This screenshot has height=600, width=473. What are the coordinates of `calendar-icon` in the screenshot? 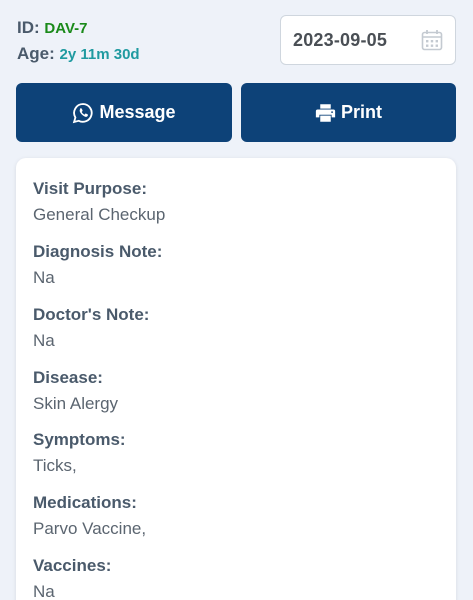 It's located at (432, 40).